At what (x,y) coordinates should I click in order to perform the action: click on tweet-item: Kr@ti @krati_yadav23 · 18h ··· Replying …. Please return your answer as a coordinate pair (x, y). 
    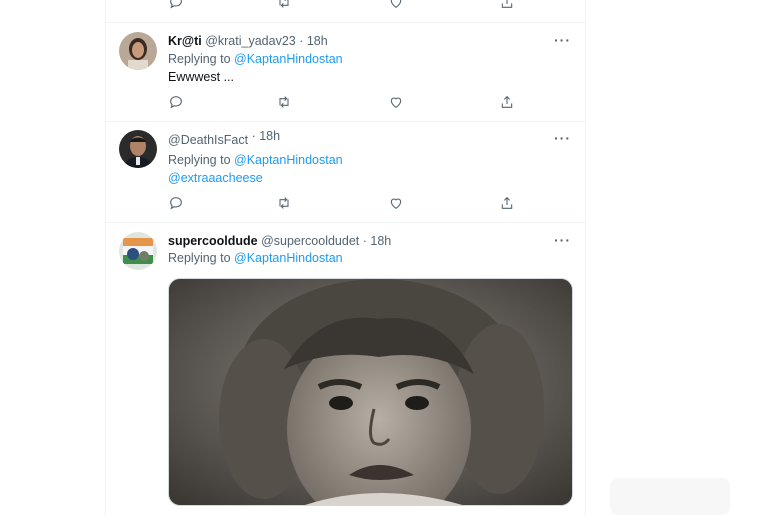
    Looking at the image, I should click on (345, 71).